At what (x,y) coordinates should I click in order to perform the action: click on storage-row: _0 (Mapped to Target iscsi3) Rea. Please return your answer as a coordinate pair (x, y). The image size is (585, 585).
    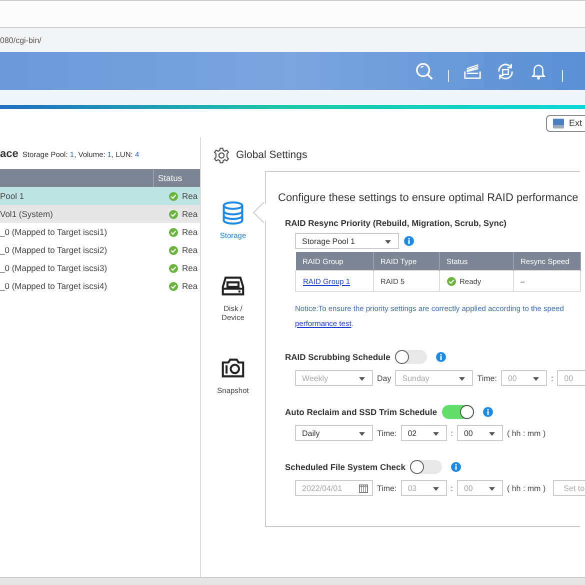
    Looking at the image, I should click on (100, 268).